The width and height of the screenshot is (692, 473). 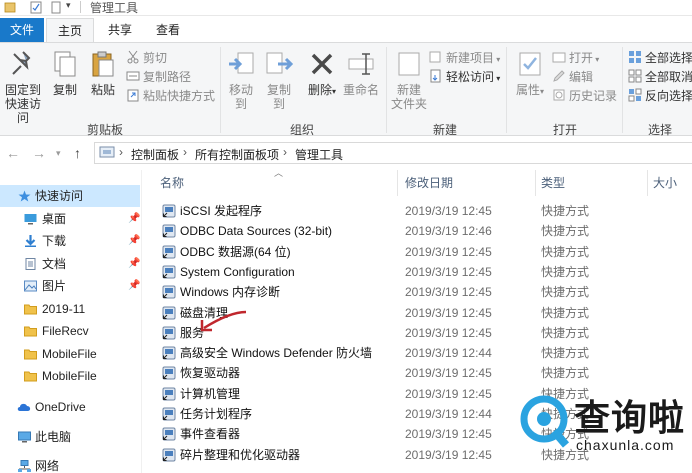 What do you see at coordinates (56, 7) in the screenshot?
I see `new-folder-quick-icon` at bounding box center [56, 7].